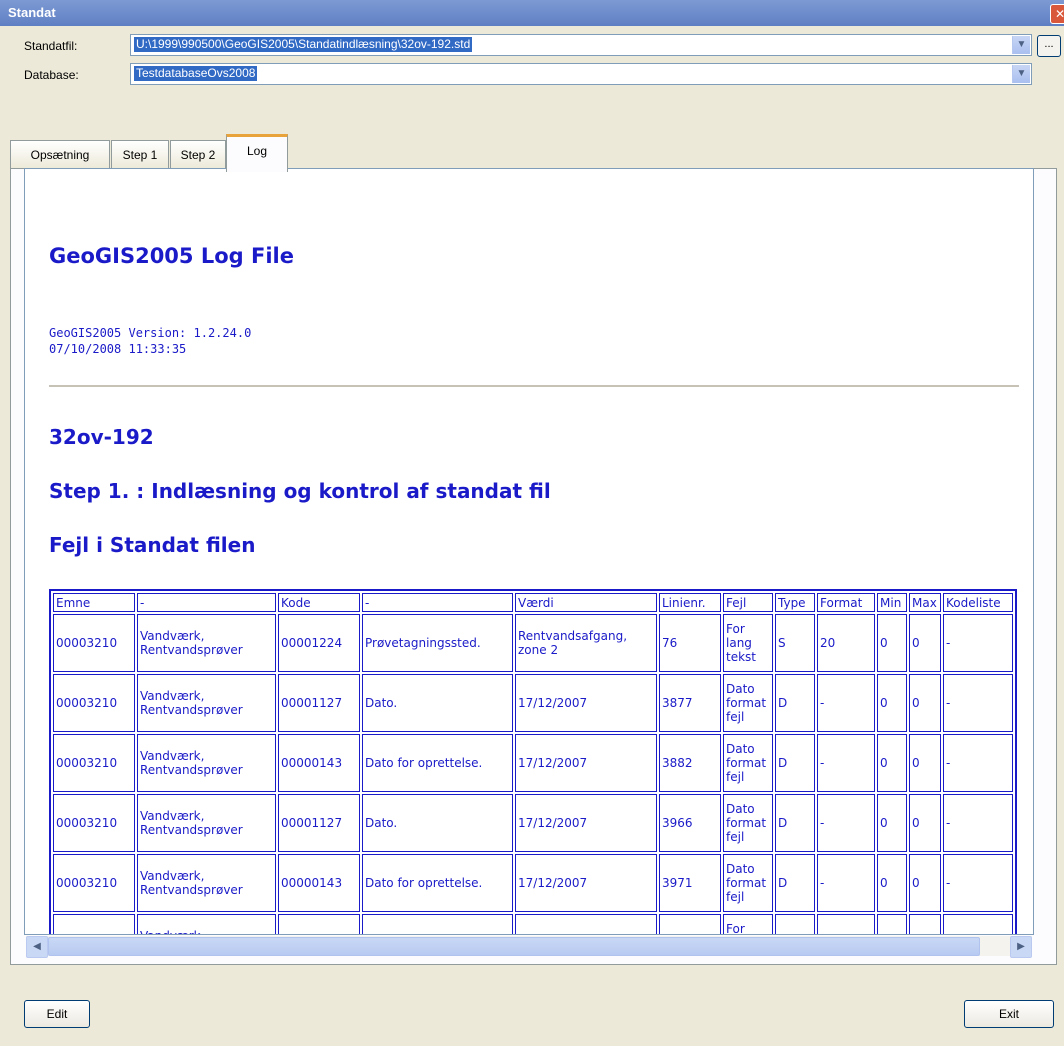 The width and height of the screenshot is (1064, 1046). What do you see at coordinates (319, 883) in the screenshot?
I see `table-cell: 00000143` at bounding box center [319, 883].